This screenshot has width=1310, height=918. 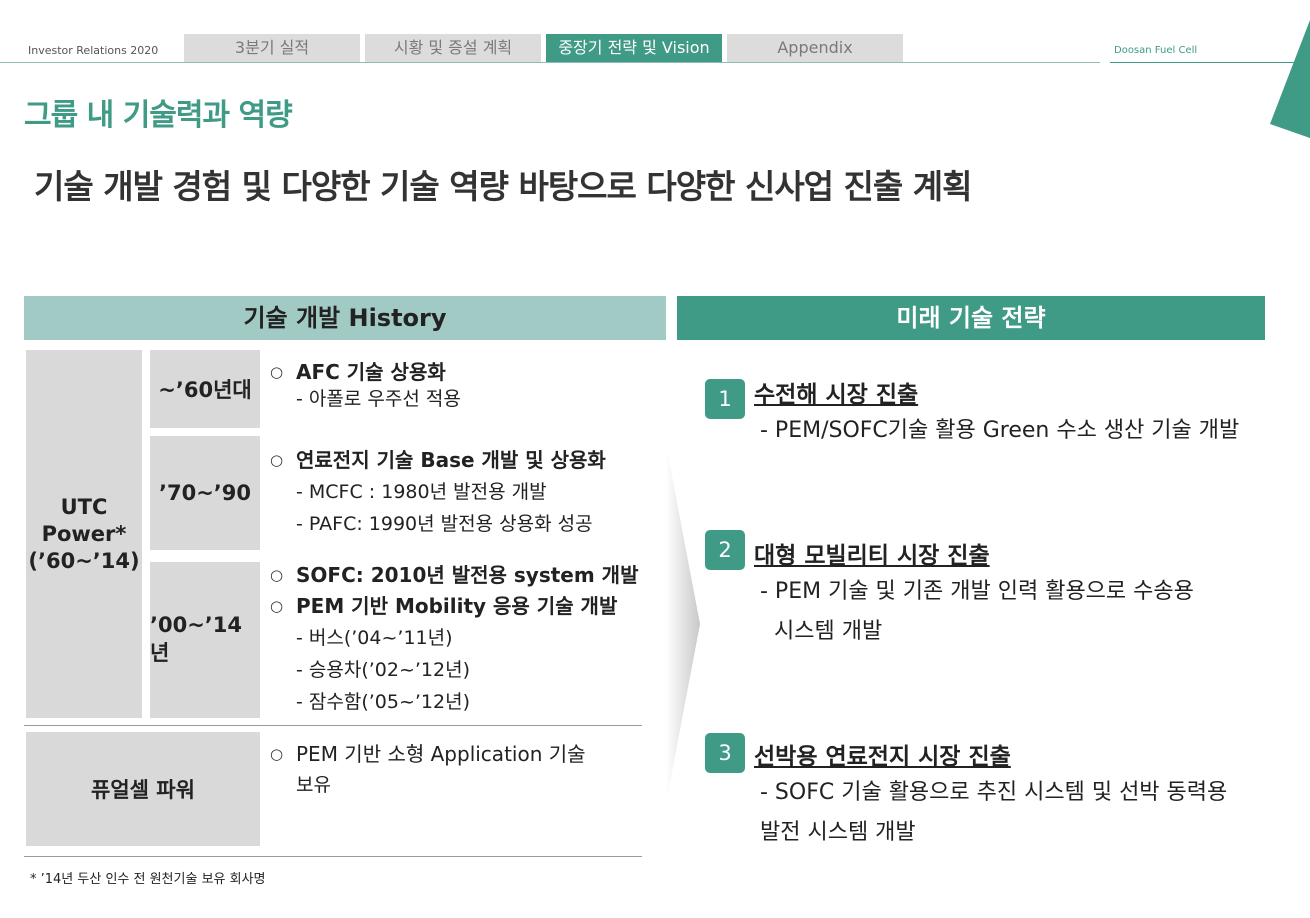 I want to click on fuel-cell-power-detail: PEM 기반 소형 Application 기술 보유, so click(x=460, y=770).